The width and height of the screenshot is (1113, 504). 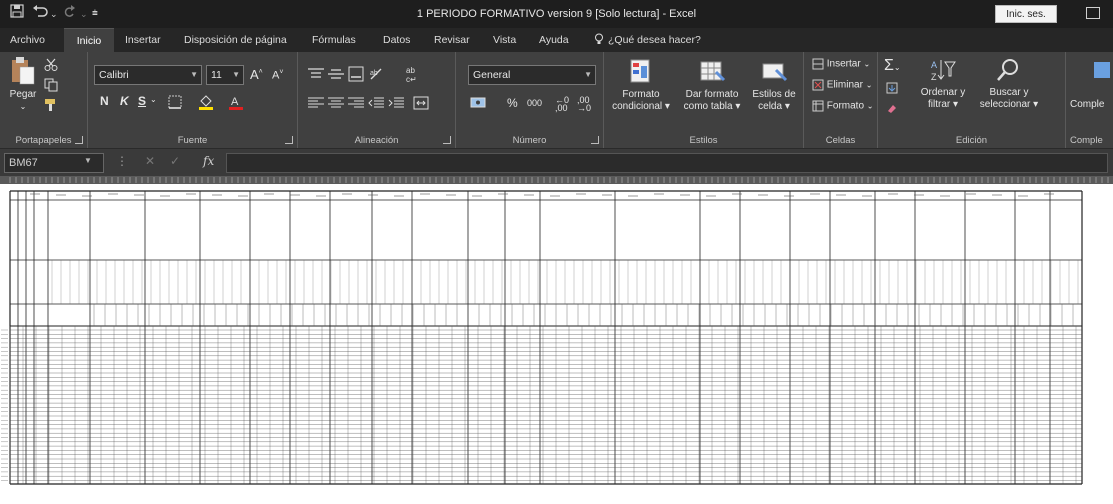 I want to click on align-left-icon, so click(x=316, y=103).